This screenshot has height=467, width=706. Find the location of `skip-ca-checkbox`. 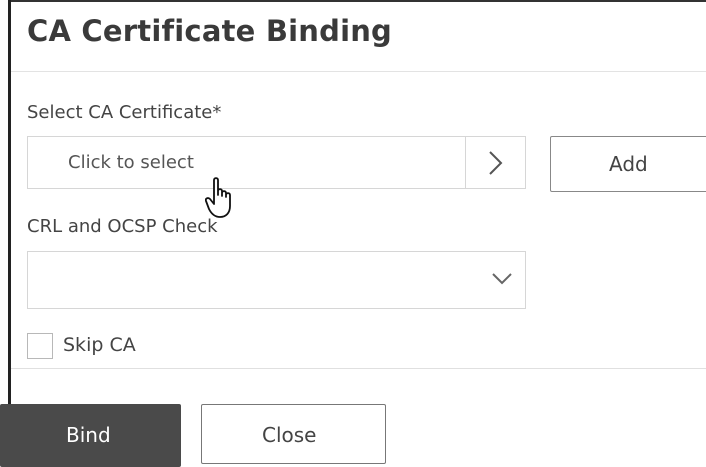

skip-ca-checkbox is located at coordinates (40, 346).